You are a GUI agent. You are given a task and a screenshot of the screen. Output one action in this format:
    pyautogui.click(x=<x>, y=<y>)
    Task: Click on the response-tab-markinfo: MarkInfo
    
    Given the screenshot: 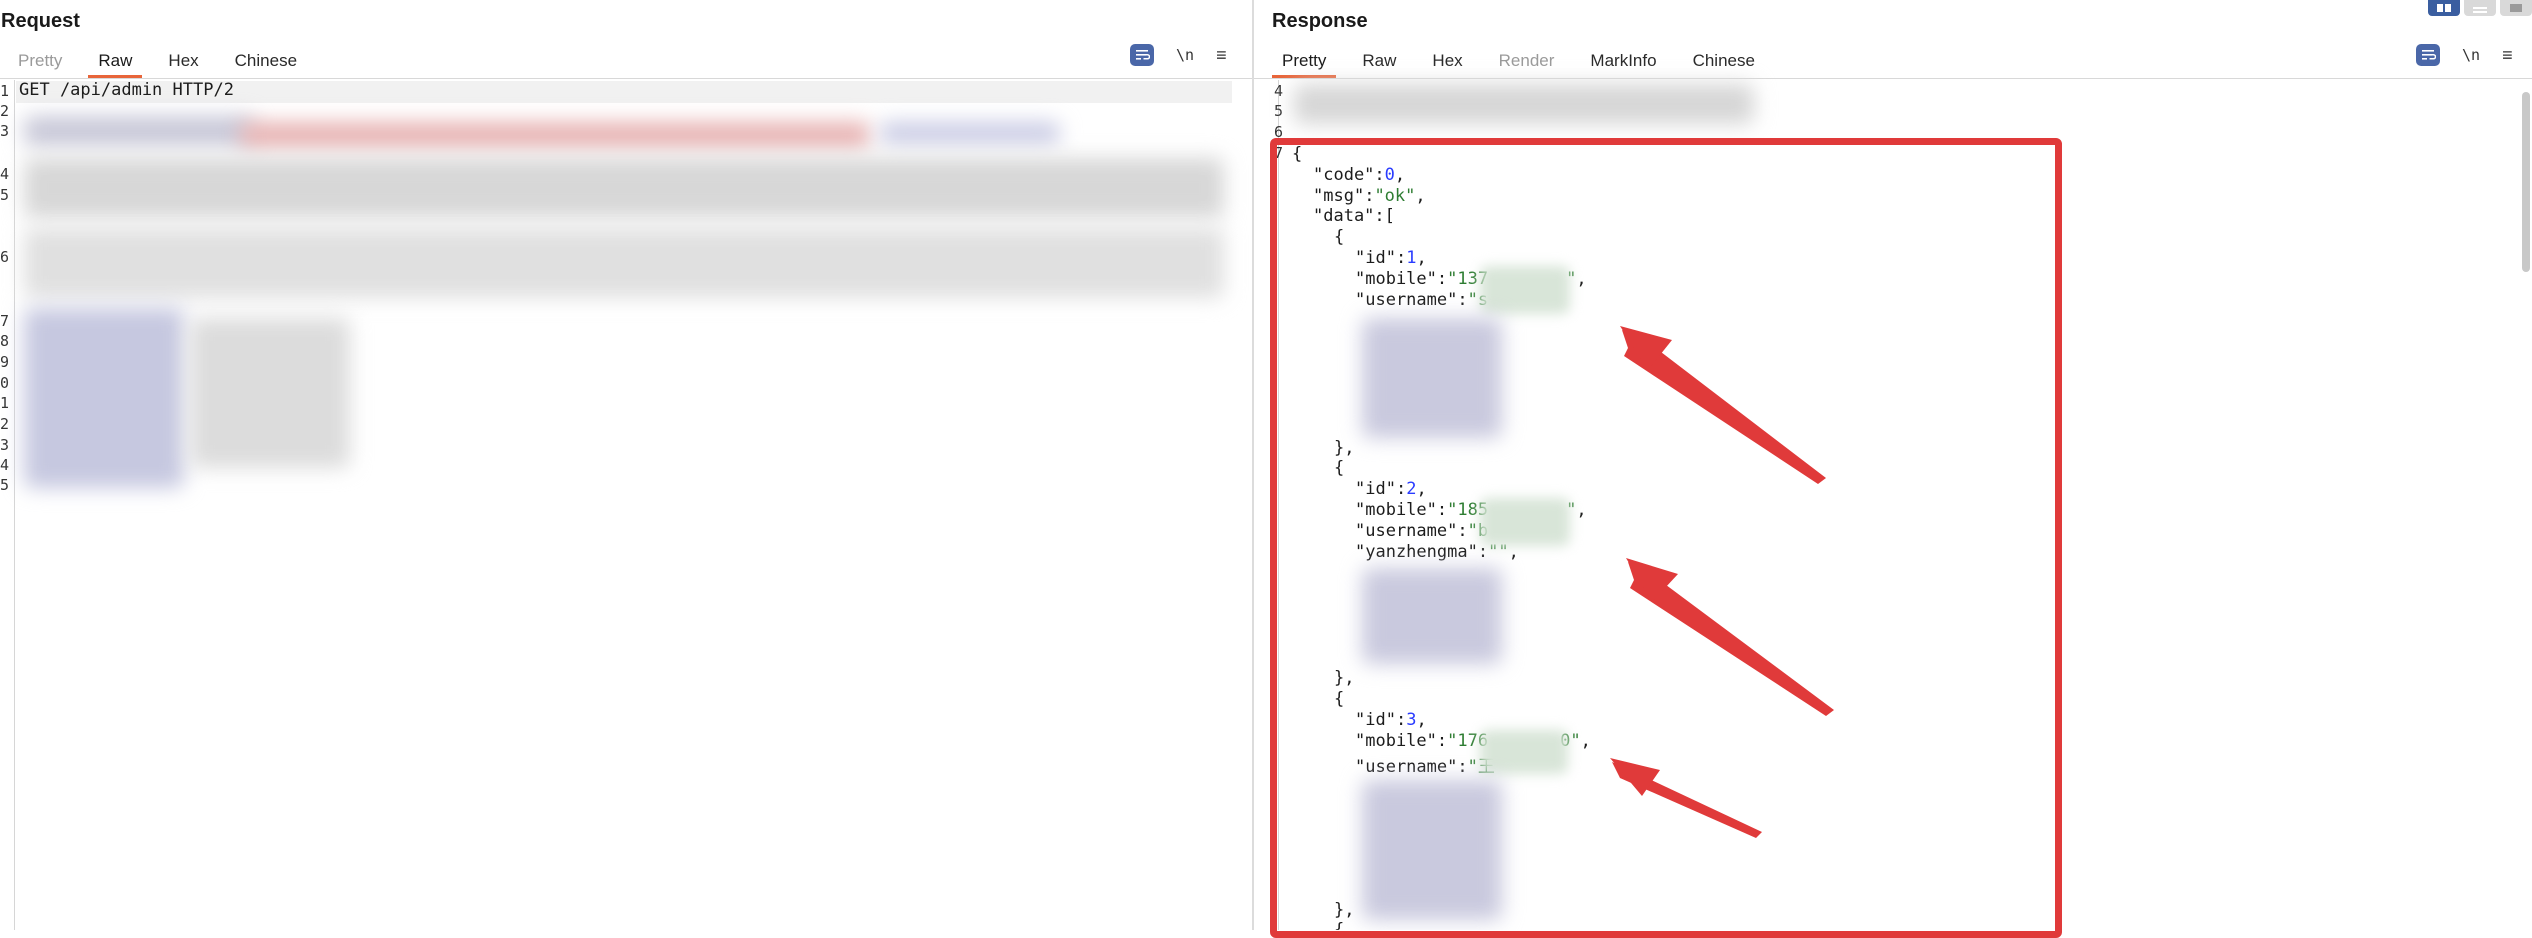 What is the action you would take?
    pyautogui.click(x=1623, y=61)
    